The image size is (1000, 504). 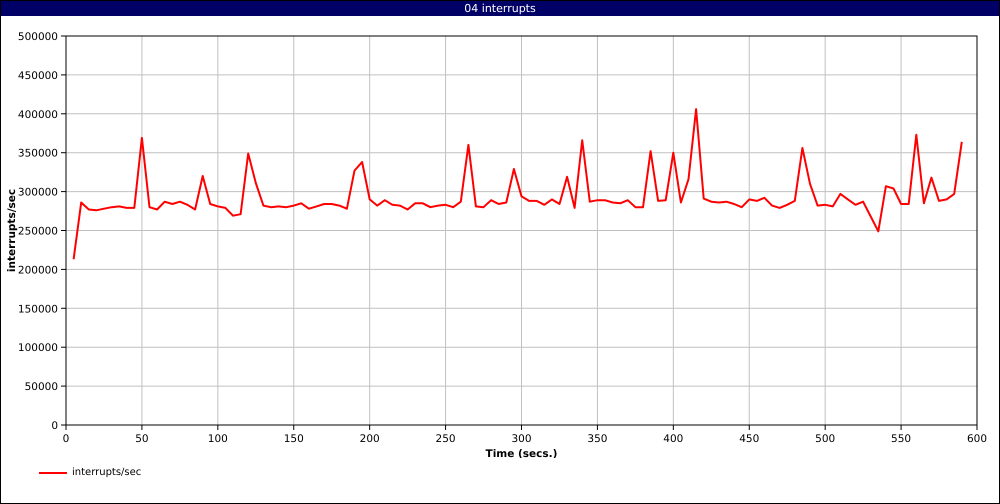 I want to click on tick-label: 50, so click(x=142, y=439).